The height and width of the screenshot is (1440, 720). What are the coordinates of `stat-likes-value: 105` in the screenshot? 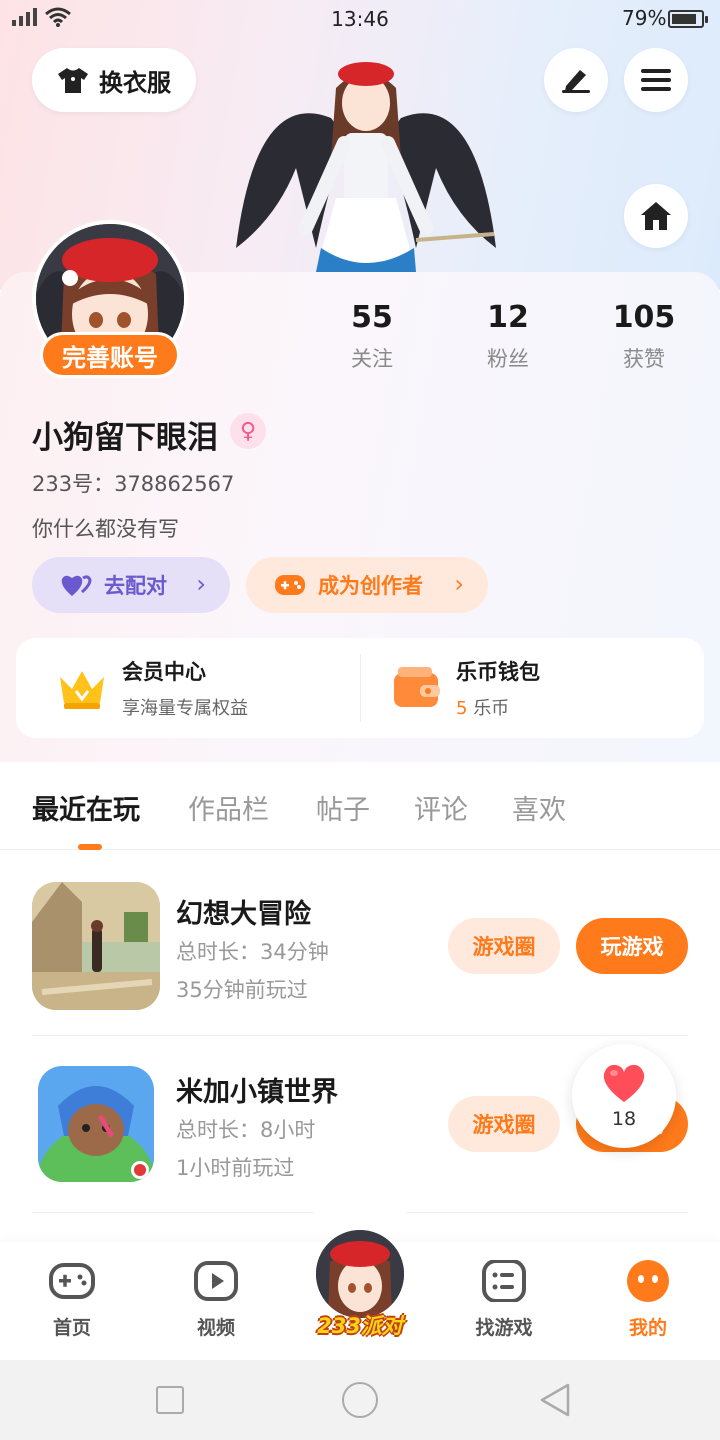 It's located at (644, 317).